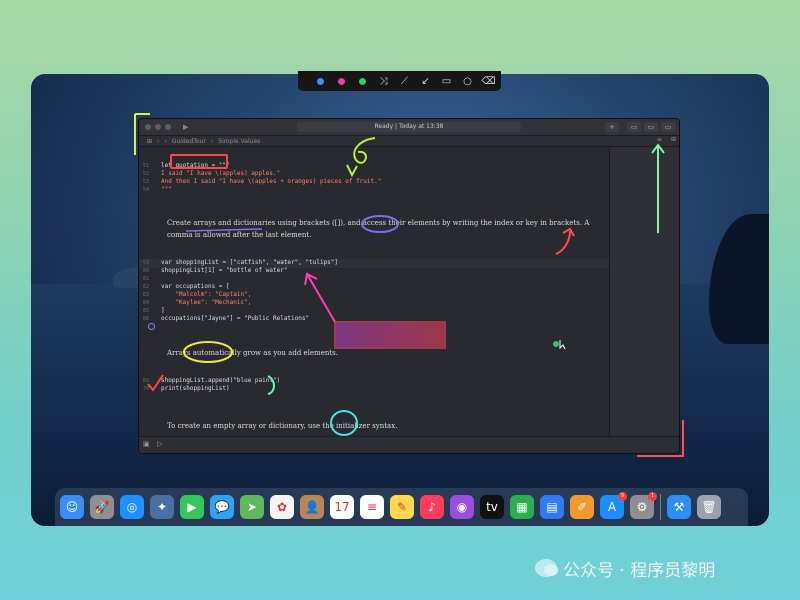 The image size is (800, 600). Describe the element at coordinates (644, 292) in the screenshot. I see `results-sidebar` at that location.